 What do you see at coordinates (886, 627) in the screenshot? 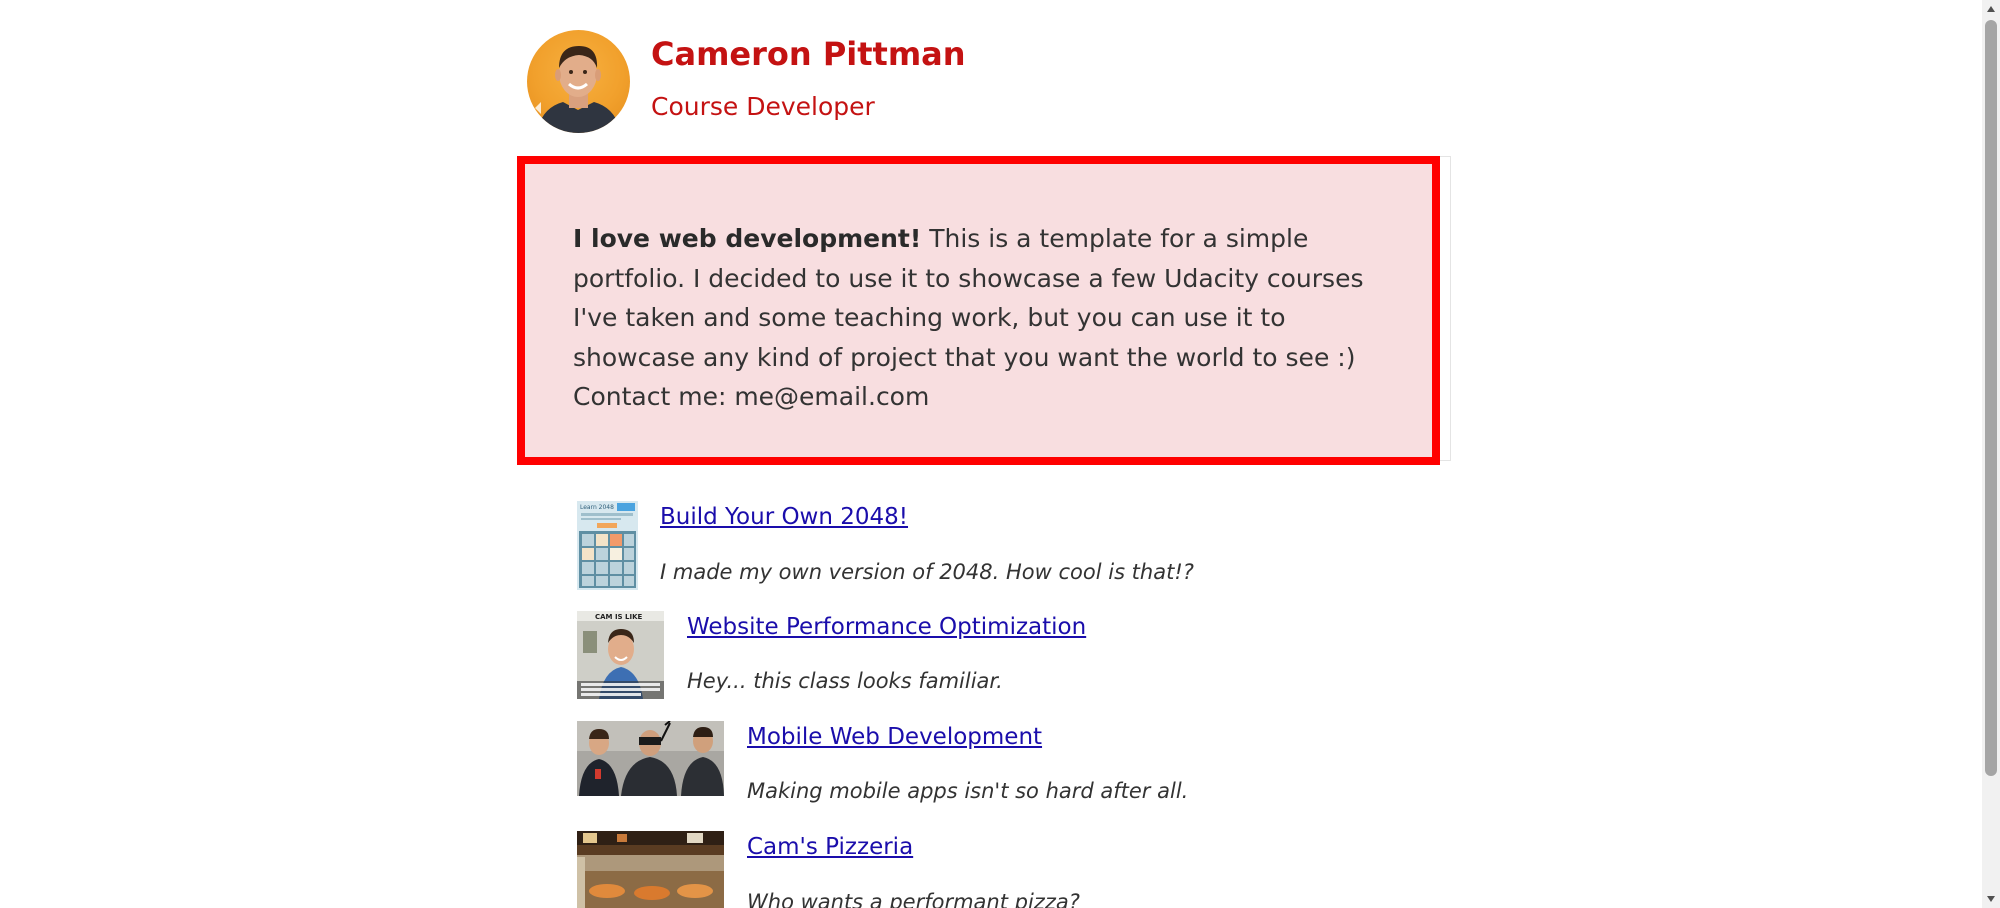
I see `project-link-performance: Website Performance Optimization` at bounding box center [886, 627].